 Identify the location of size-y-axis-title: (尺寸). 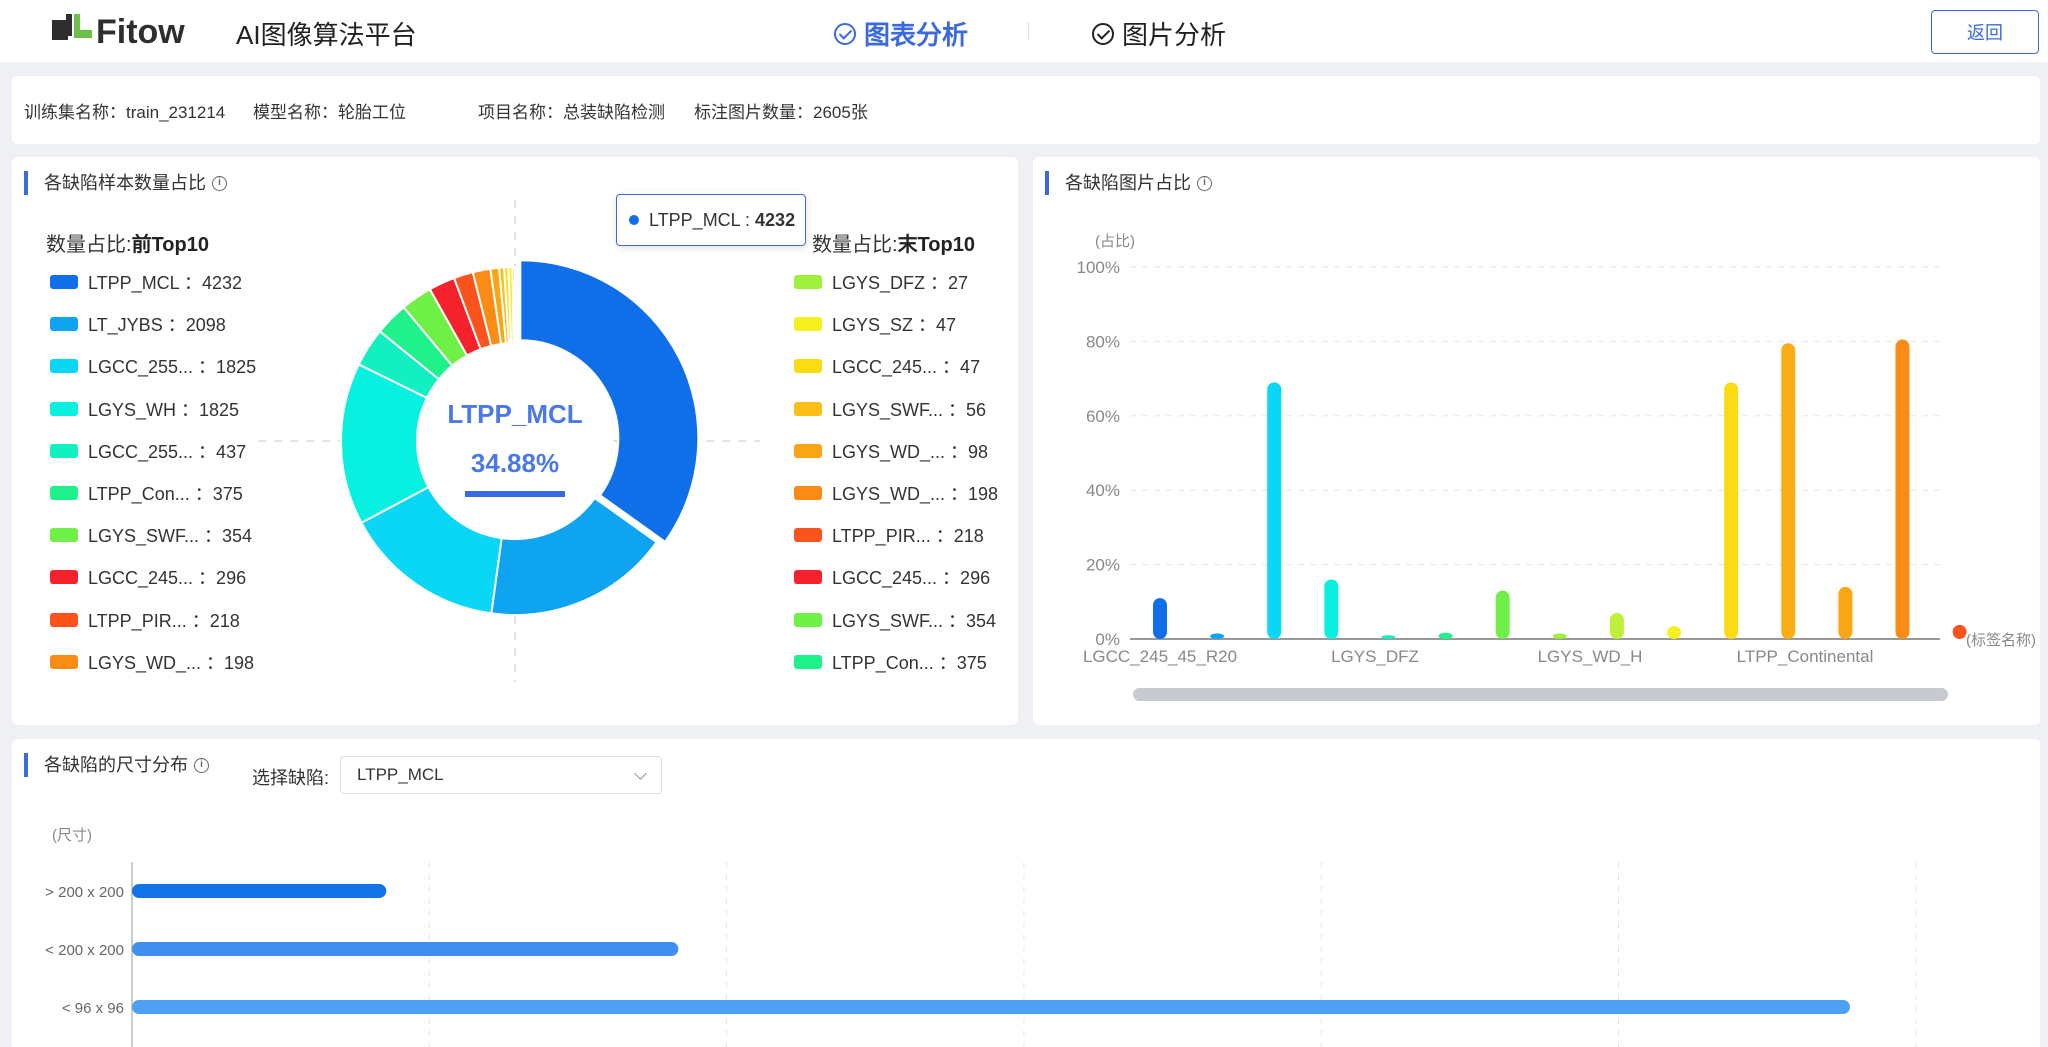
(72, 835).